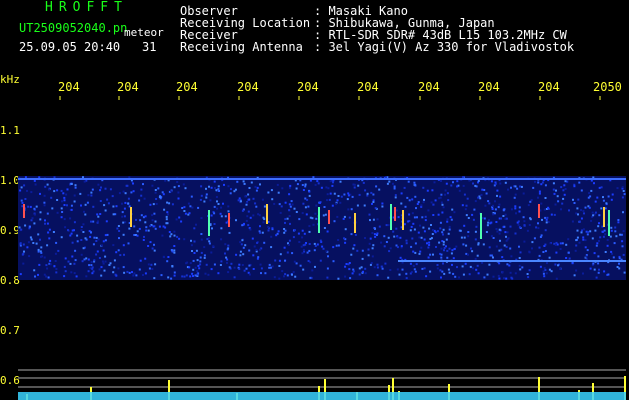 The image size is (629, 400). Describe the element at coordinates (86, 7) in the screenshot. I see `app-title: HROFFT` at that location.